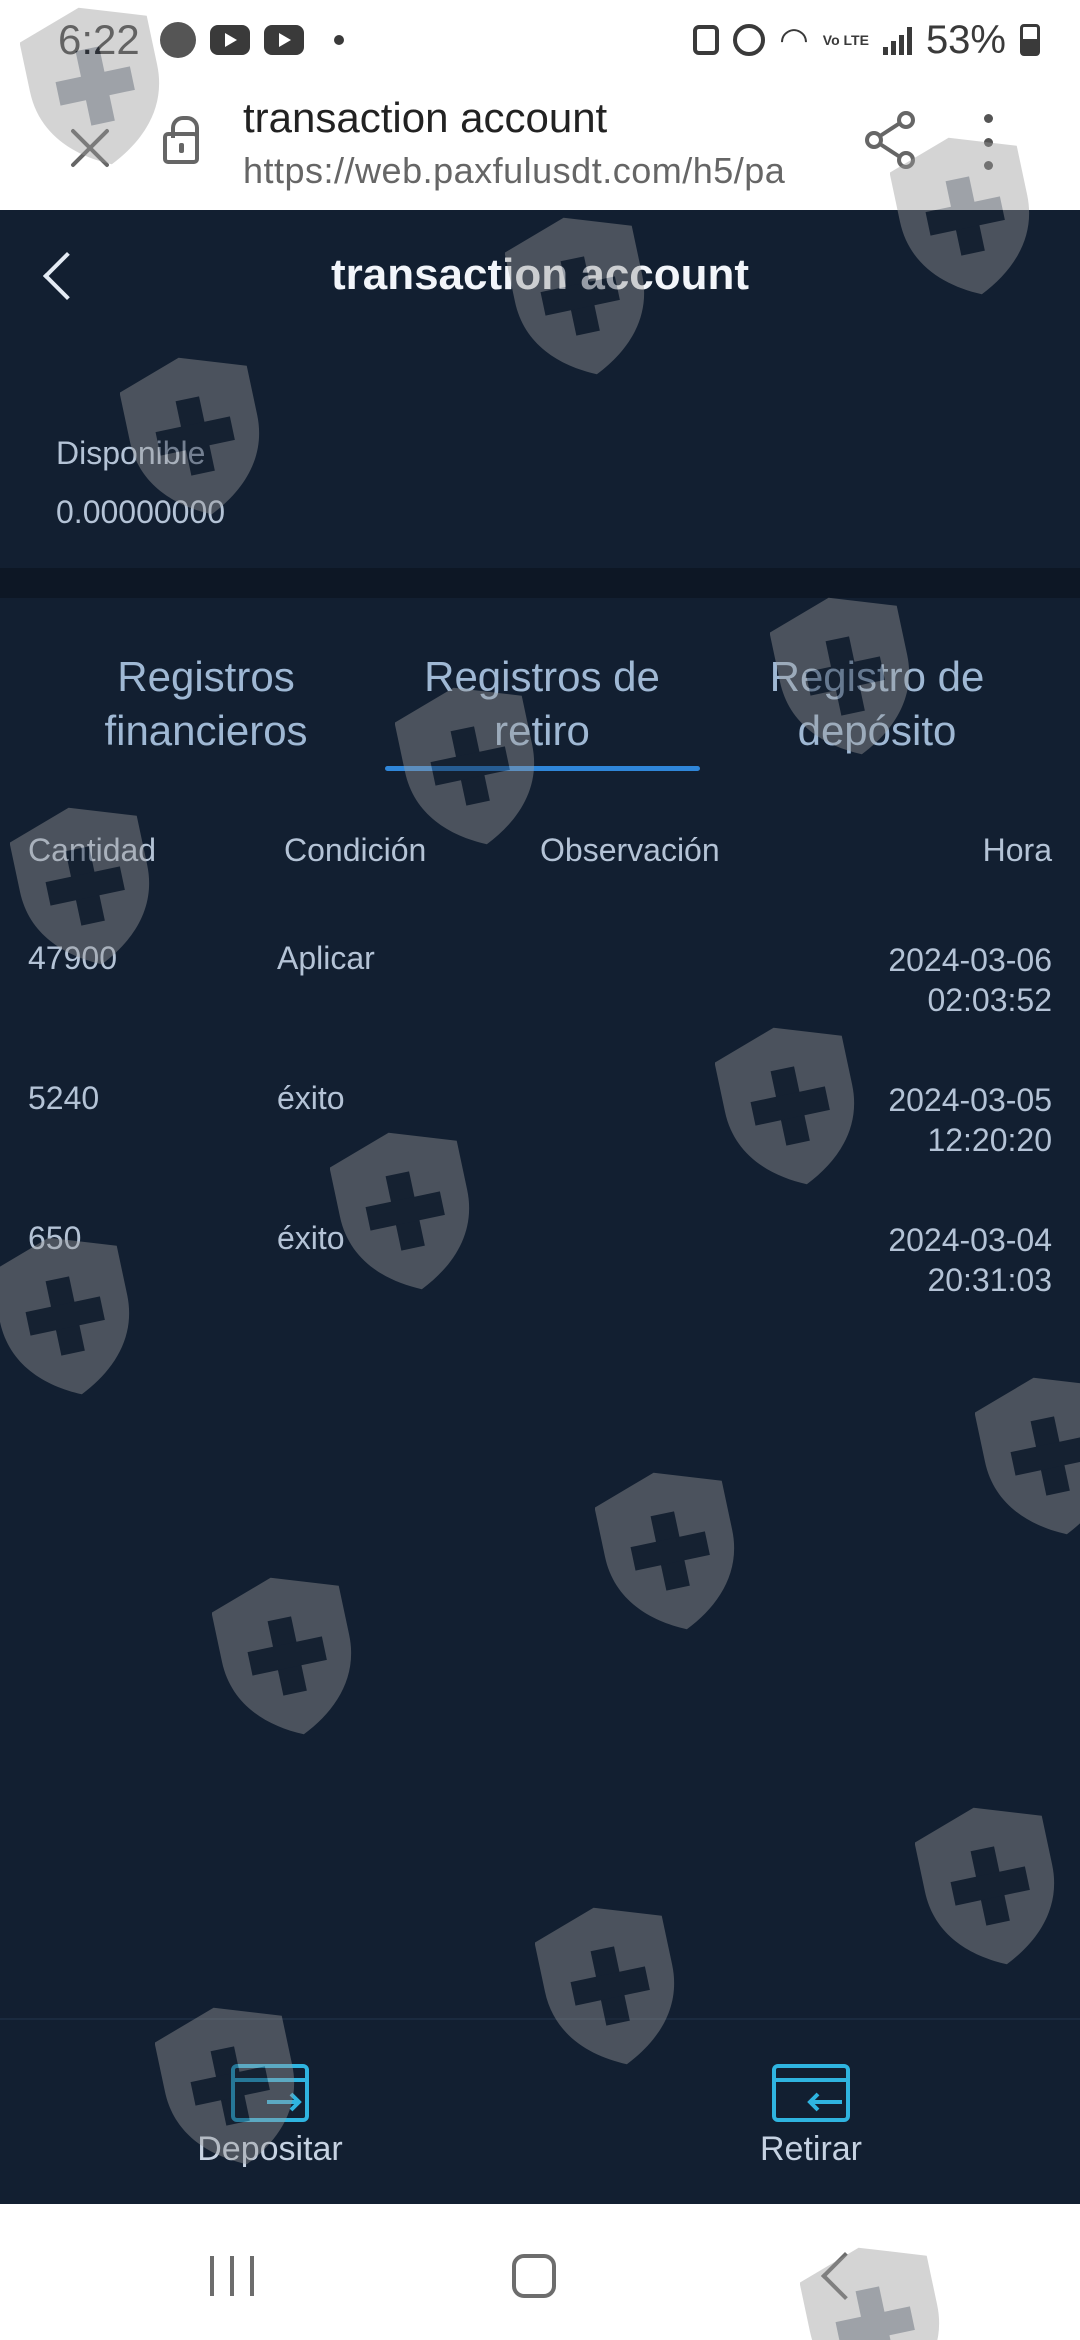 The width and height of the screenshot is (1080, 2340). Describe the element at coordinates (141, 512) in the screenshot. I see `balance-value: 0.00000000` at that location.